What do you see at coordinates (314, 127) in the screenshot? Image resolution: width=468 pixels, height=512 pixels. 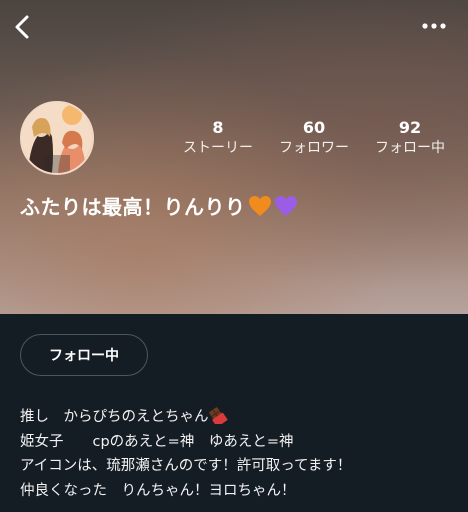 I see `stat-followers-count: 60` at bounding box center [314, 127].